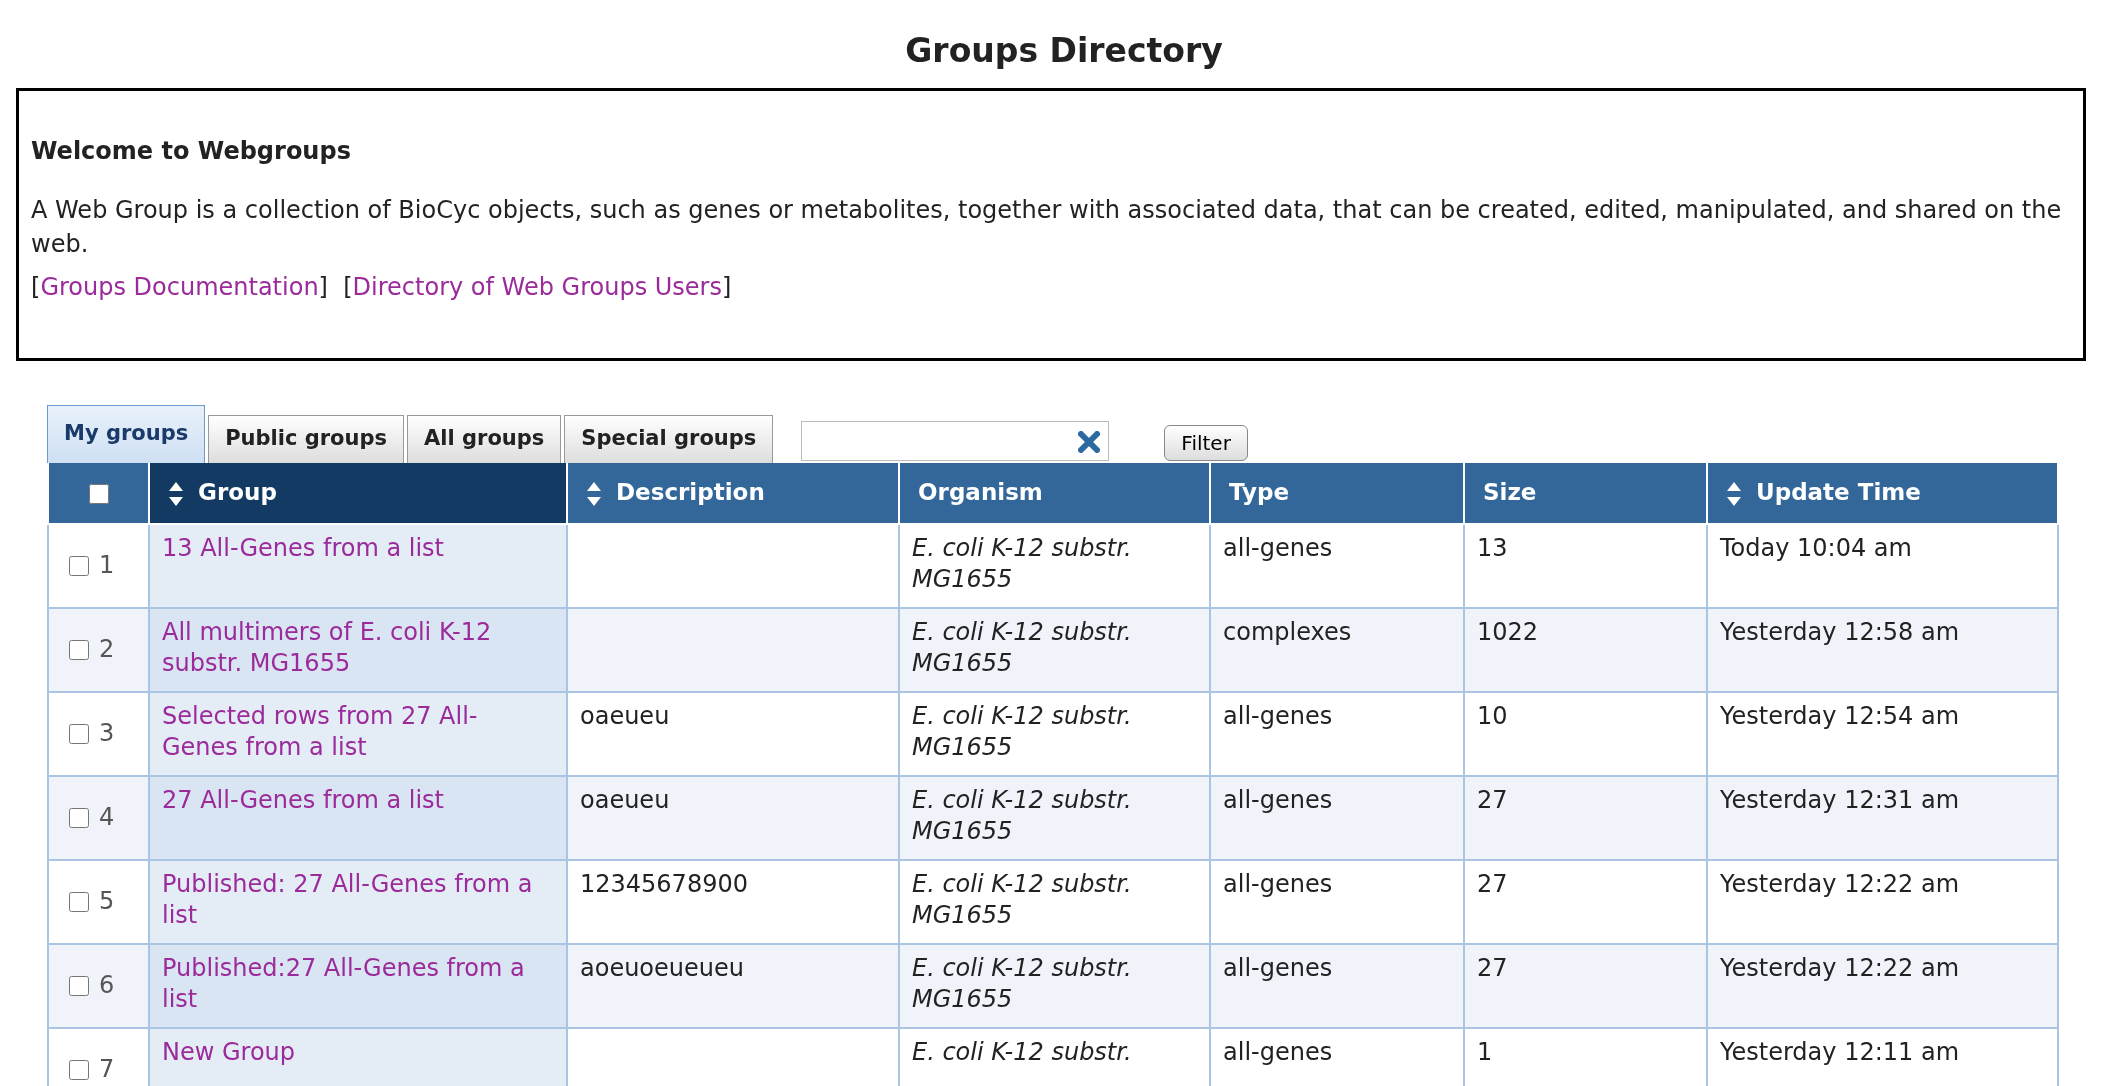 The height and width of the screenshot is (1086, 2128). What do you see at coordinates (107, 984) in the screenshot?
I see `row-number: 6` at bounding box center [107, 984].